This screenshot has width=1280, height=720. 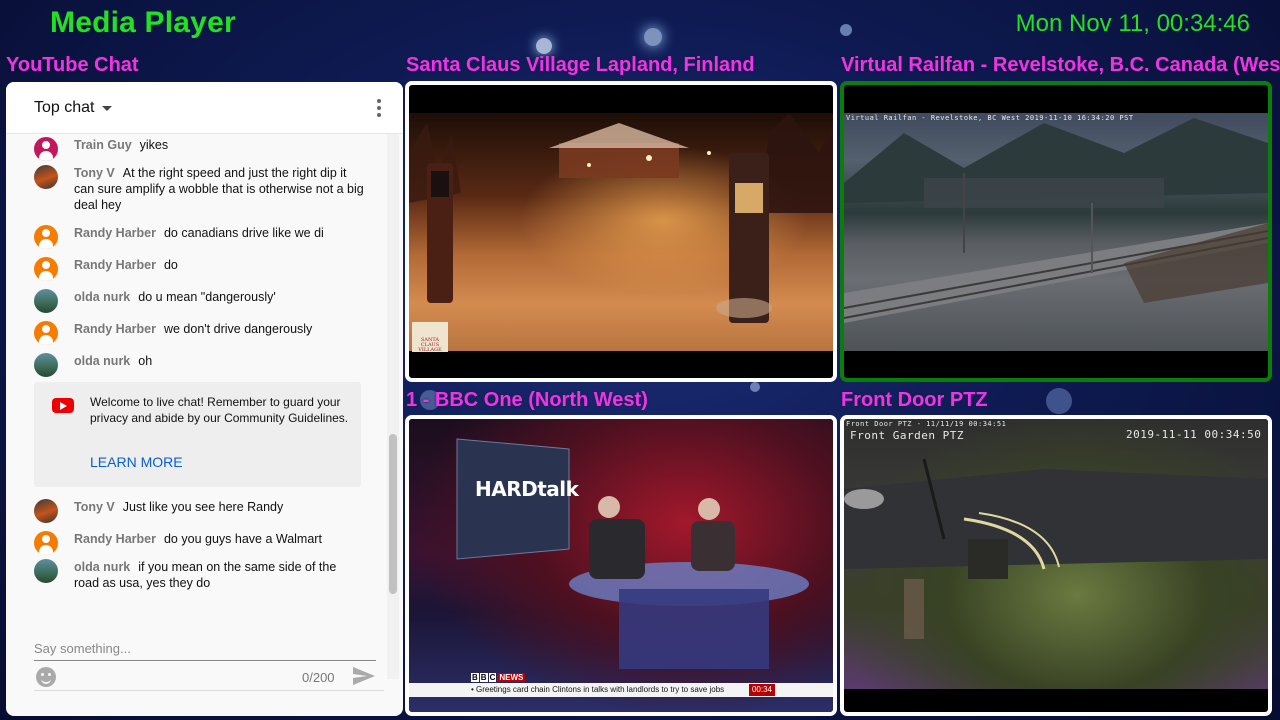 What do you see at coordinates (204, 678) in the screenshot?
I see `chat-composer: Say something... 0/200` at bounding box center [204, 678].